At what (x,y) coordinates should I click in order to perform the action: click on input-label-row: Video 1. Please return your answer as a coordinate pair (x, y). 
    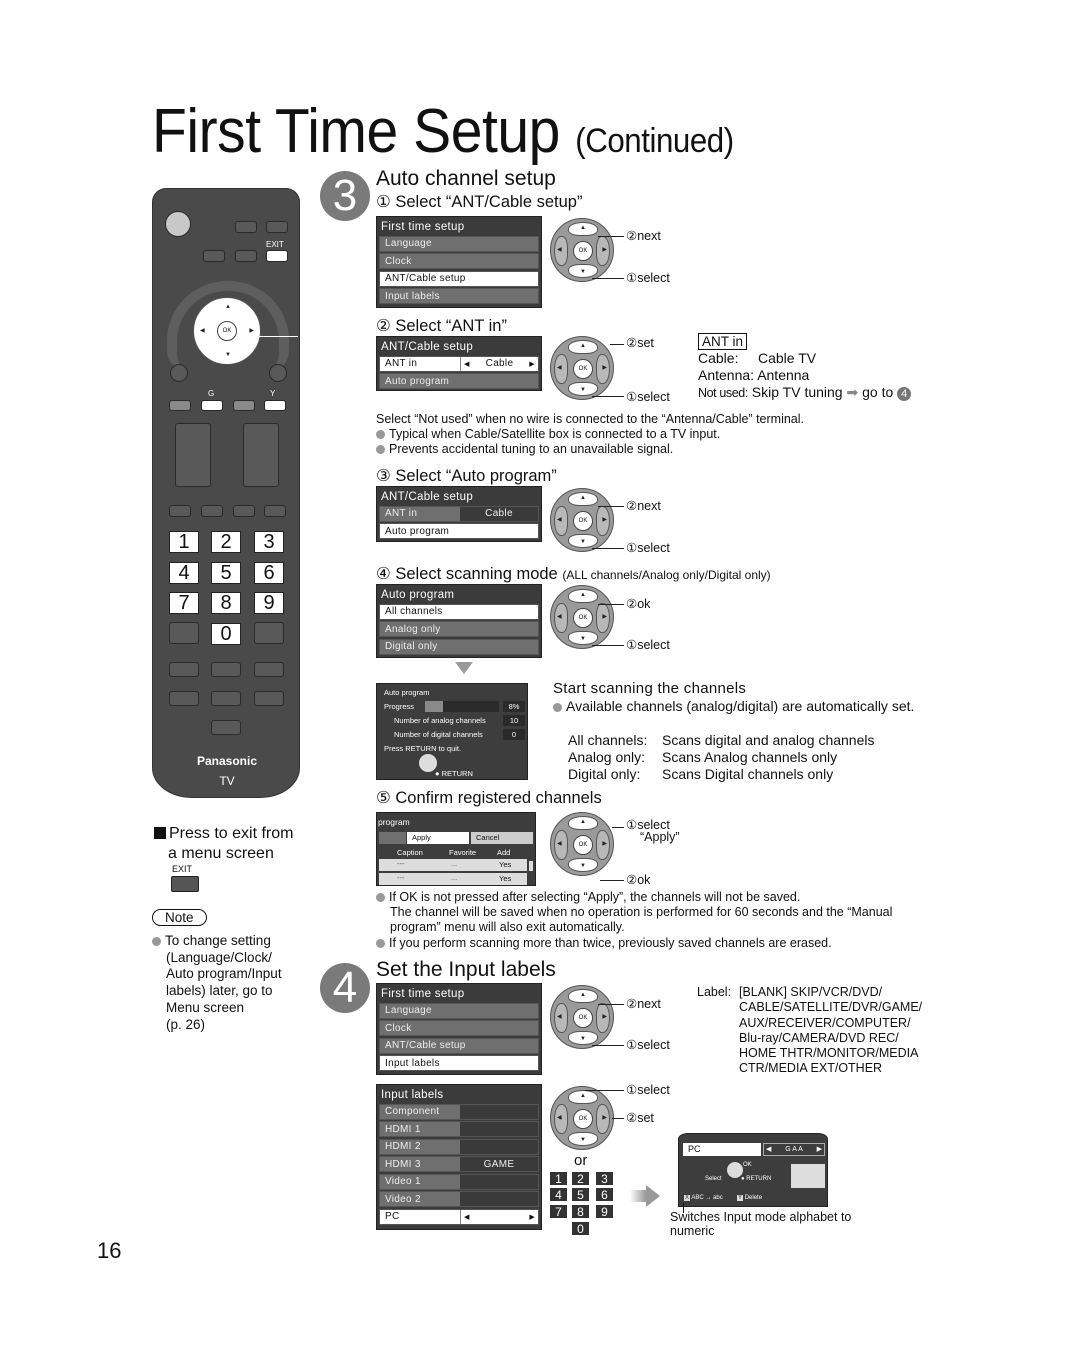
    Looking at the image, I should click on (459, 1181).